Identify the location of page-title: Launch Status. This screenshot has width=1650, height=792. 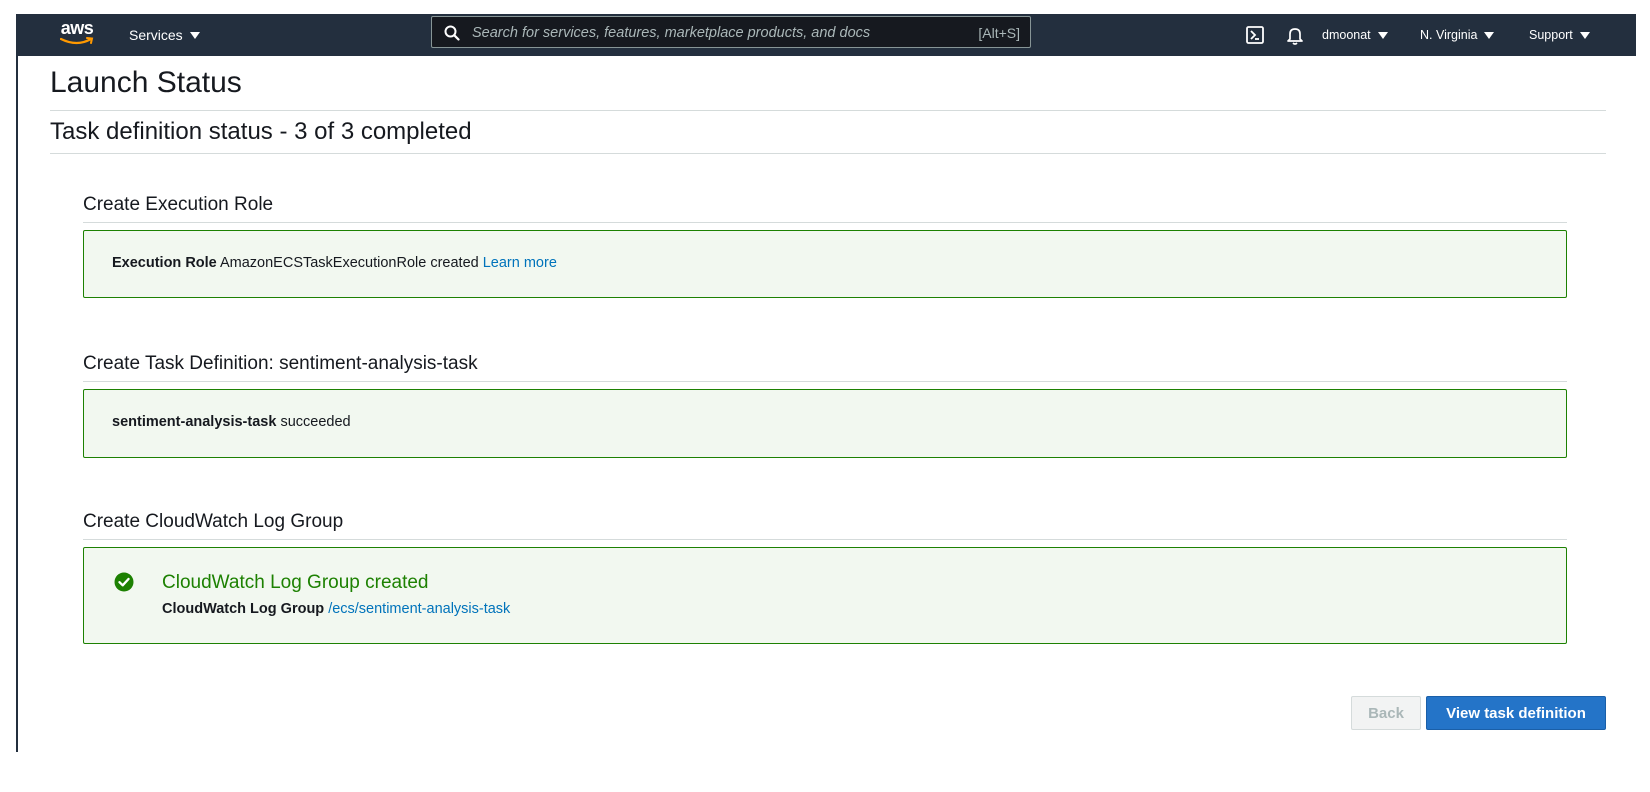
(146, 82).